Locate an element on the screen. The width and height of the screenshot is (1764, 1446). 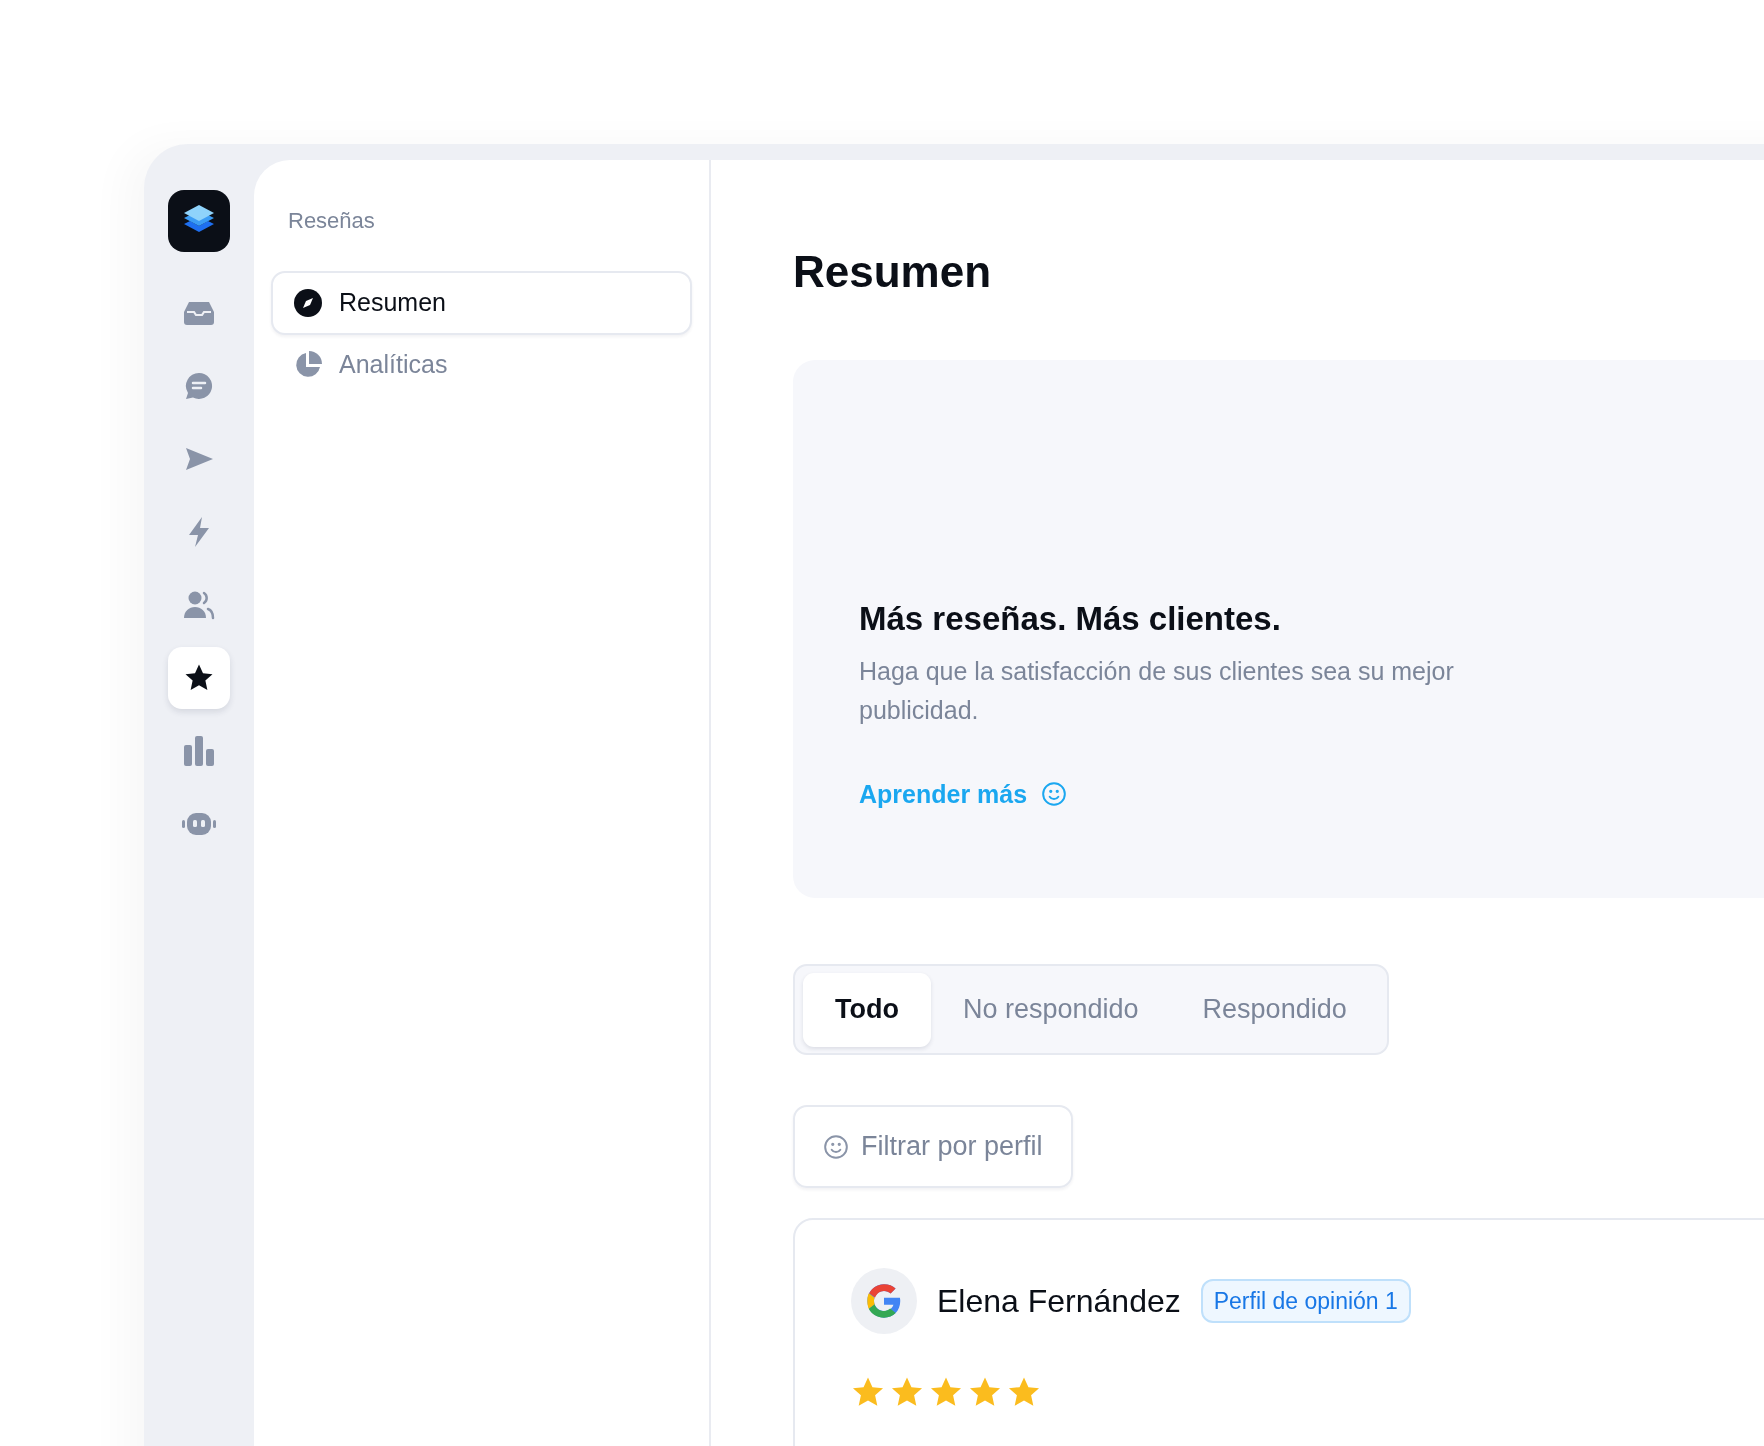
filter-tab: Todo is located at coordinates (867, 1009).